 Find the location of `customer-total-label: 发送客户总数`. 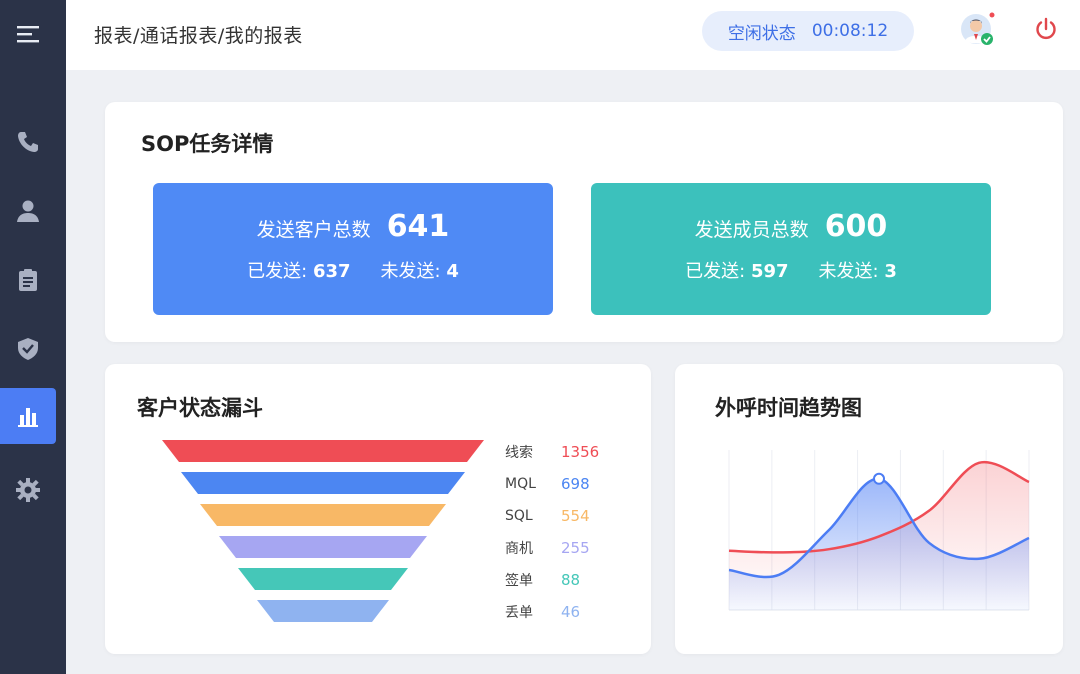

customer-total-label: 发送客户总数 is located at coordinates (313, 230).